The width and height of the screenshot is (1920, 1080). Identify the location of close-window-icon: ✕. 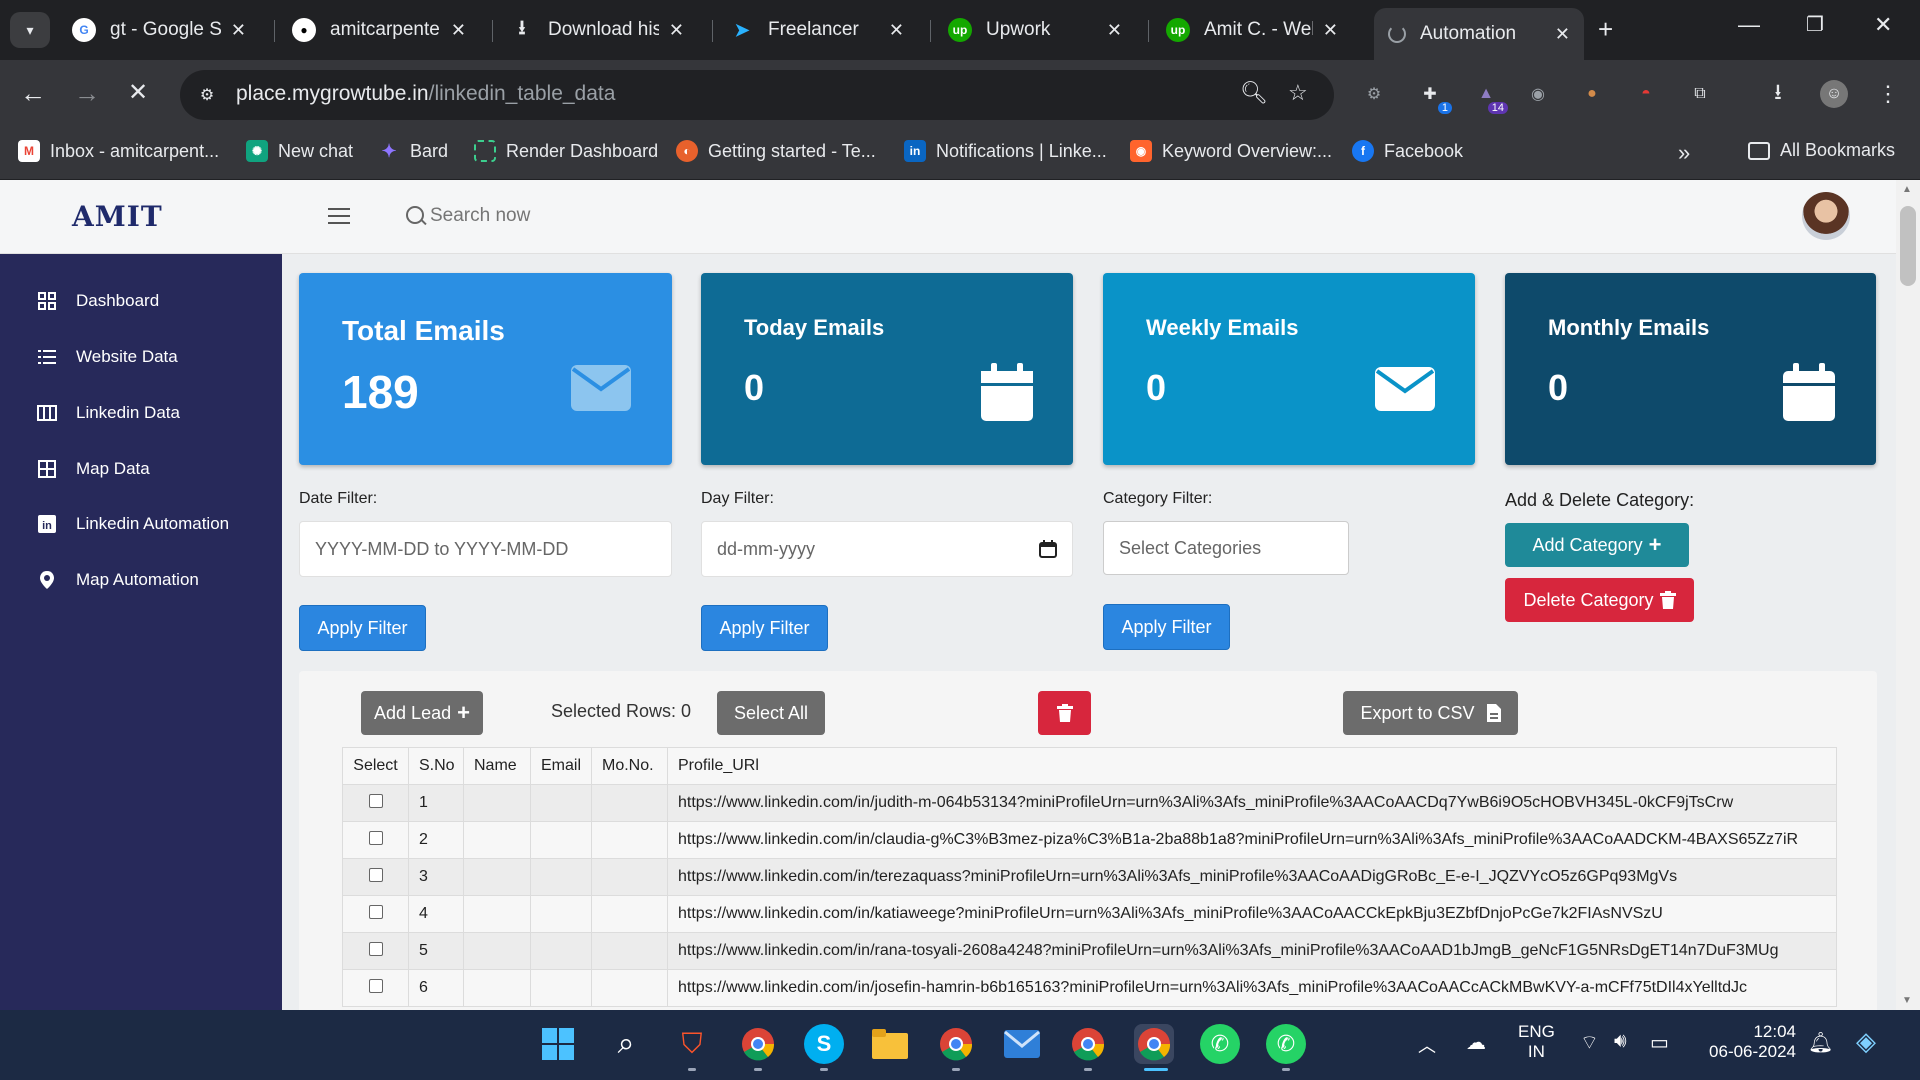
(1883, 25).